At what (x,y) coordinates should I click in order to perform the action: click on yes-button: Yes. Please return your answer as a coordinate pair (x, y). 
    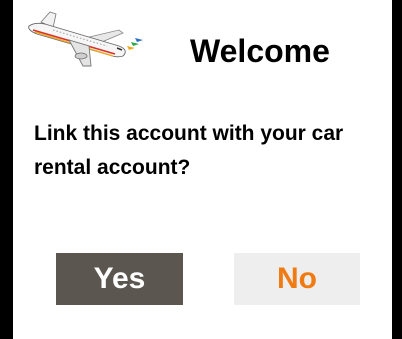
    Looking at the image, I should click on (119, 279).